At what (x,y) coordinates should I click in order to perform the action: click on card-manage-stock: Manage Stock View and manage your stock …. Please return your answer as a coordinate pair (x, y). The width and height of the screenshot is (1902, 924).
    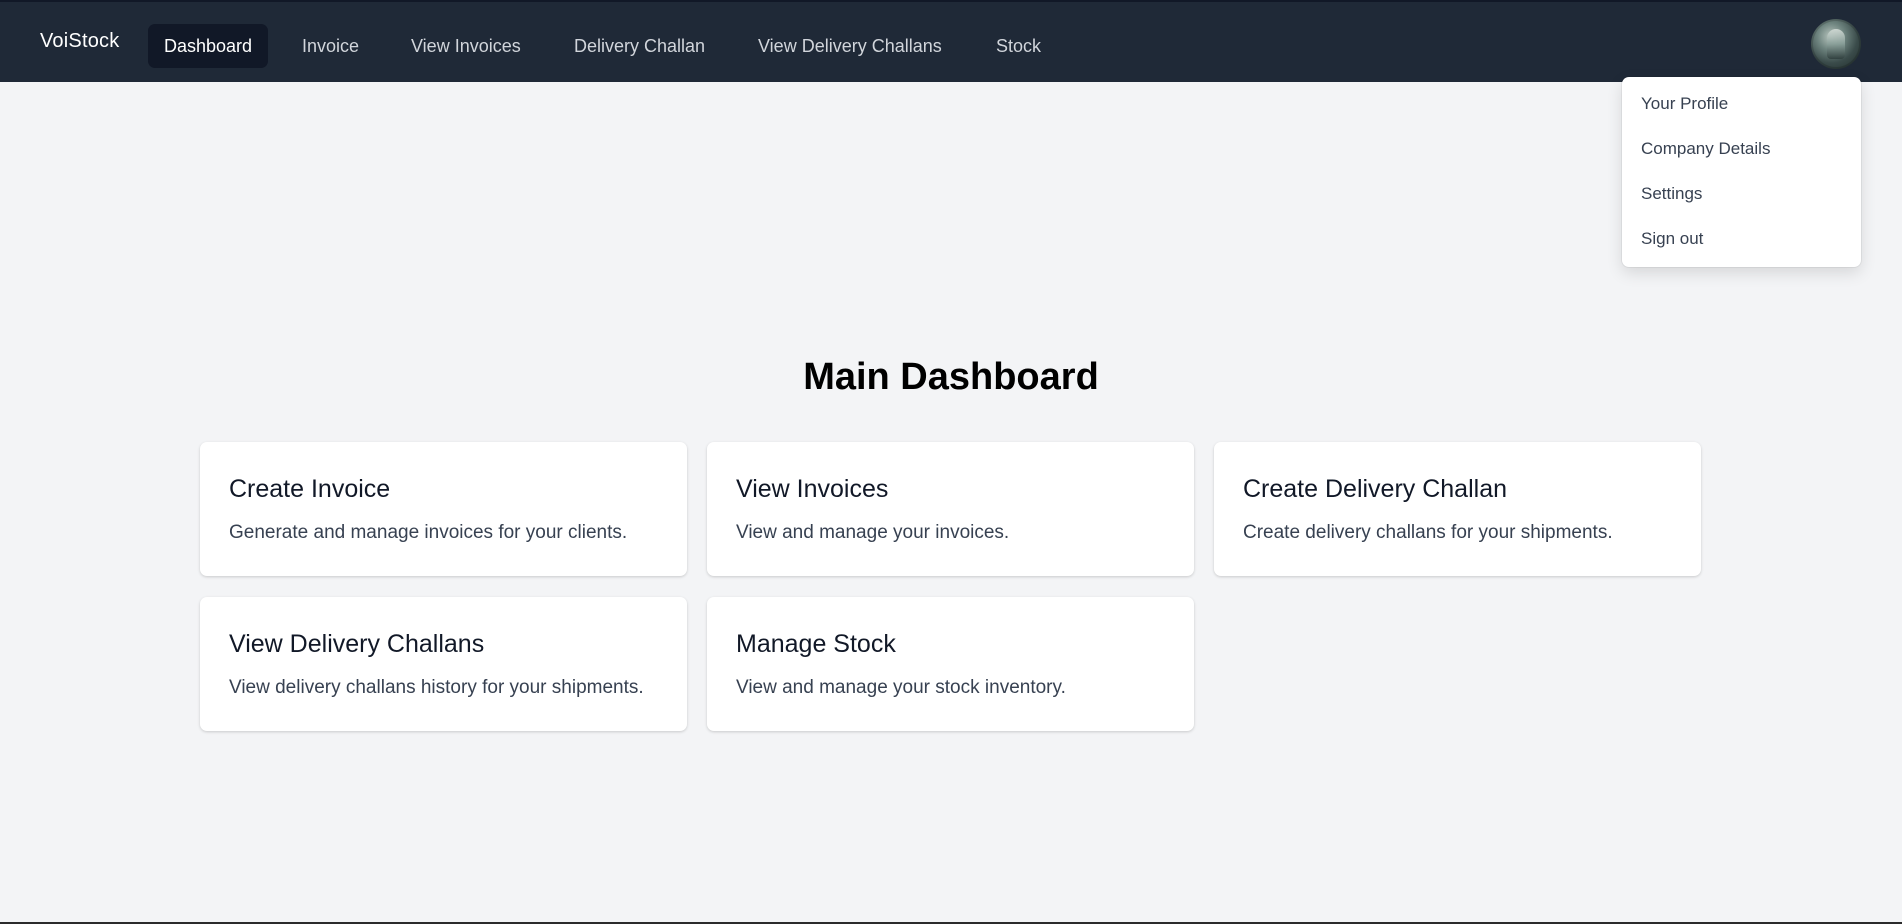
    Looking at the image, I should click on (950, 664).